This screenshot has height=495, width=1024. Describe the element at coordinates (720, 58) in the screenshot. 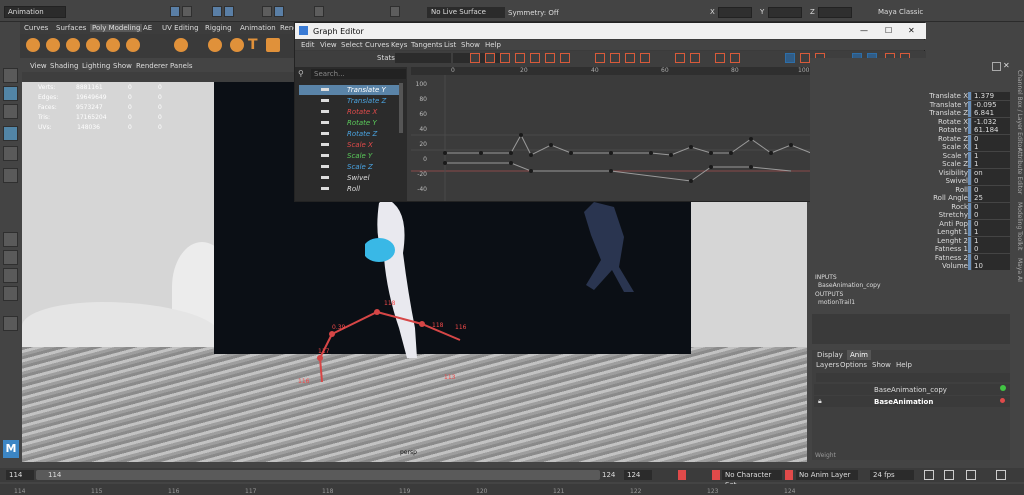

I see `infinity-icon` at that location.